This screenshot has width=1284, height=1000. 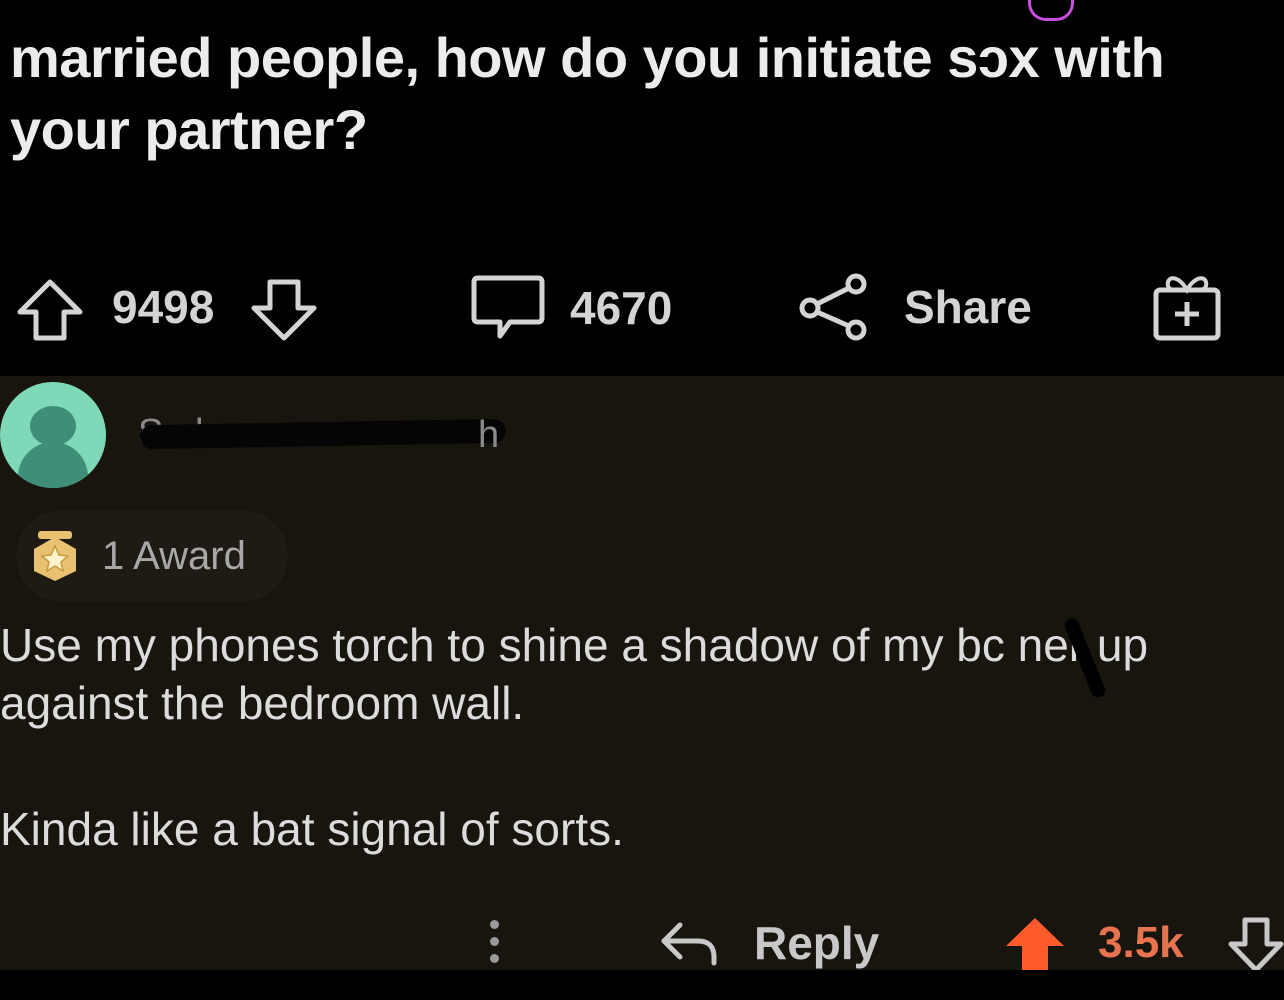 I want to click on bottom-bar, so click(x=642, y=985).